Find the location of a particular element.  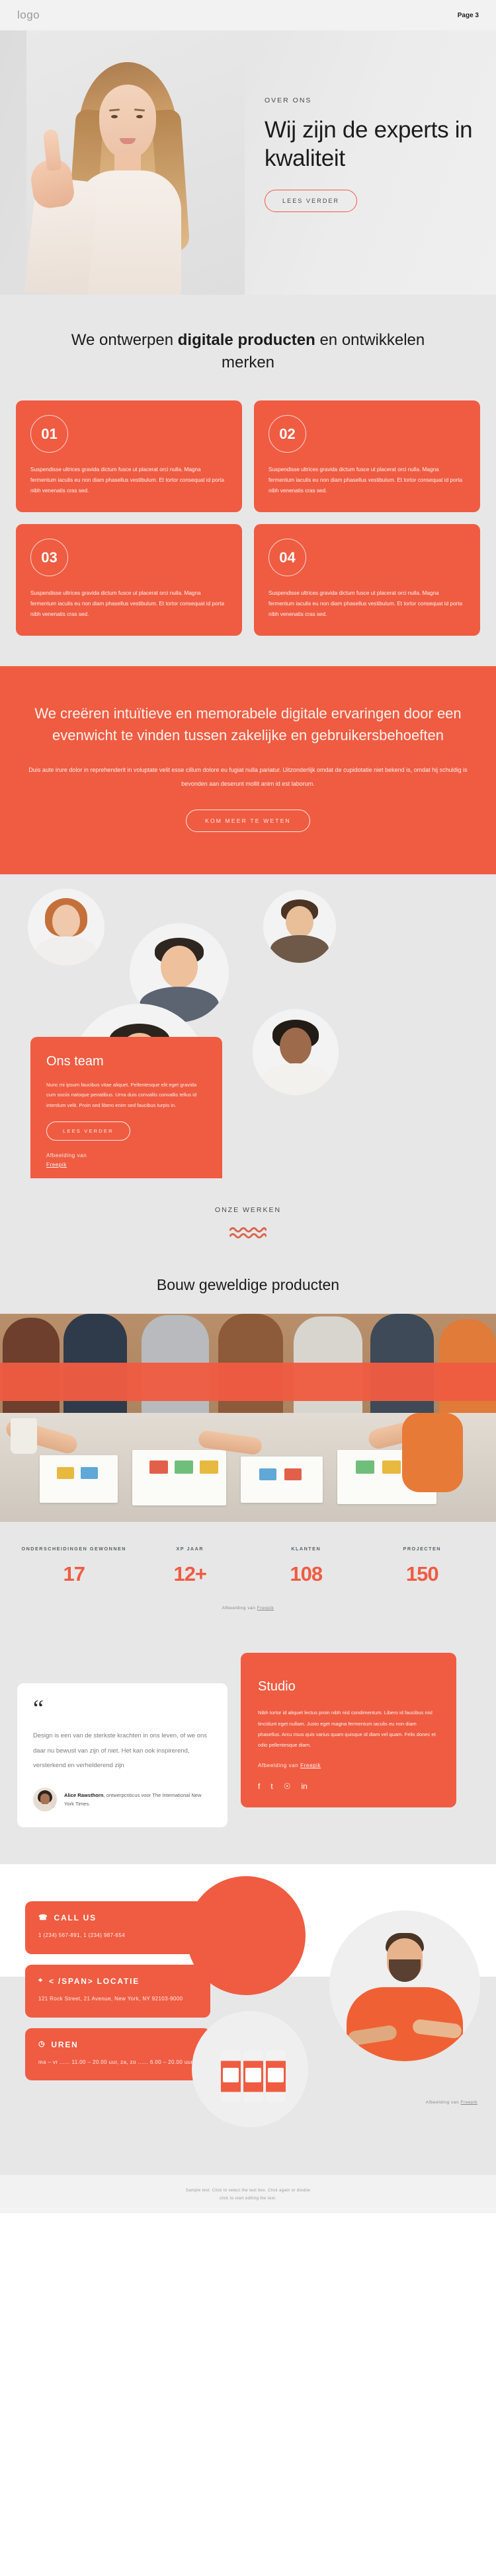

stat-label: ONDERSCHEIDINGEN GEWONNEN is located at coordinates (73, 1548).